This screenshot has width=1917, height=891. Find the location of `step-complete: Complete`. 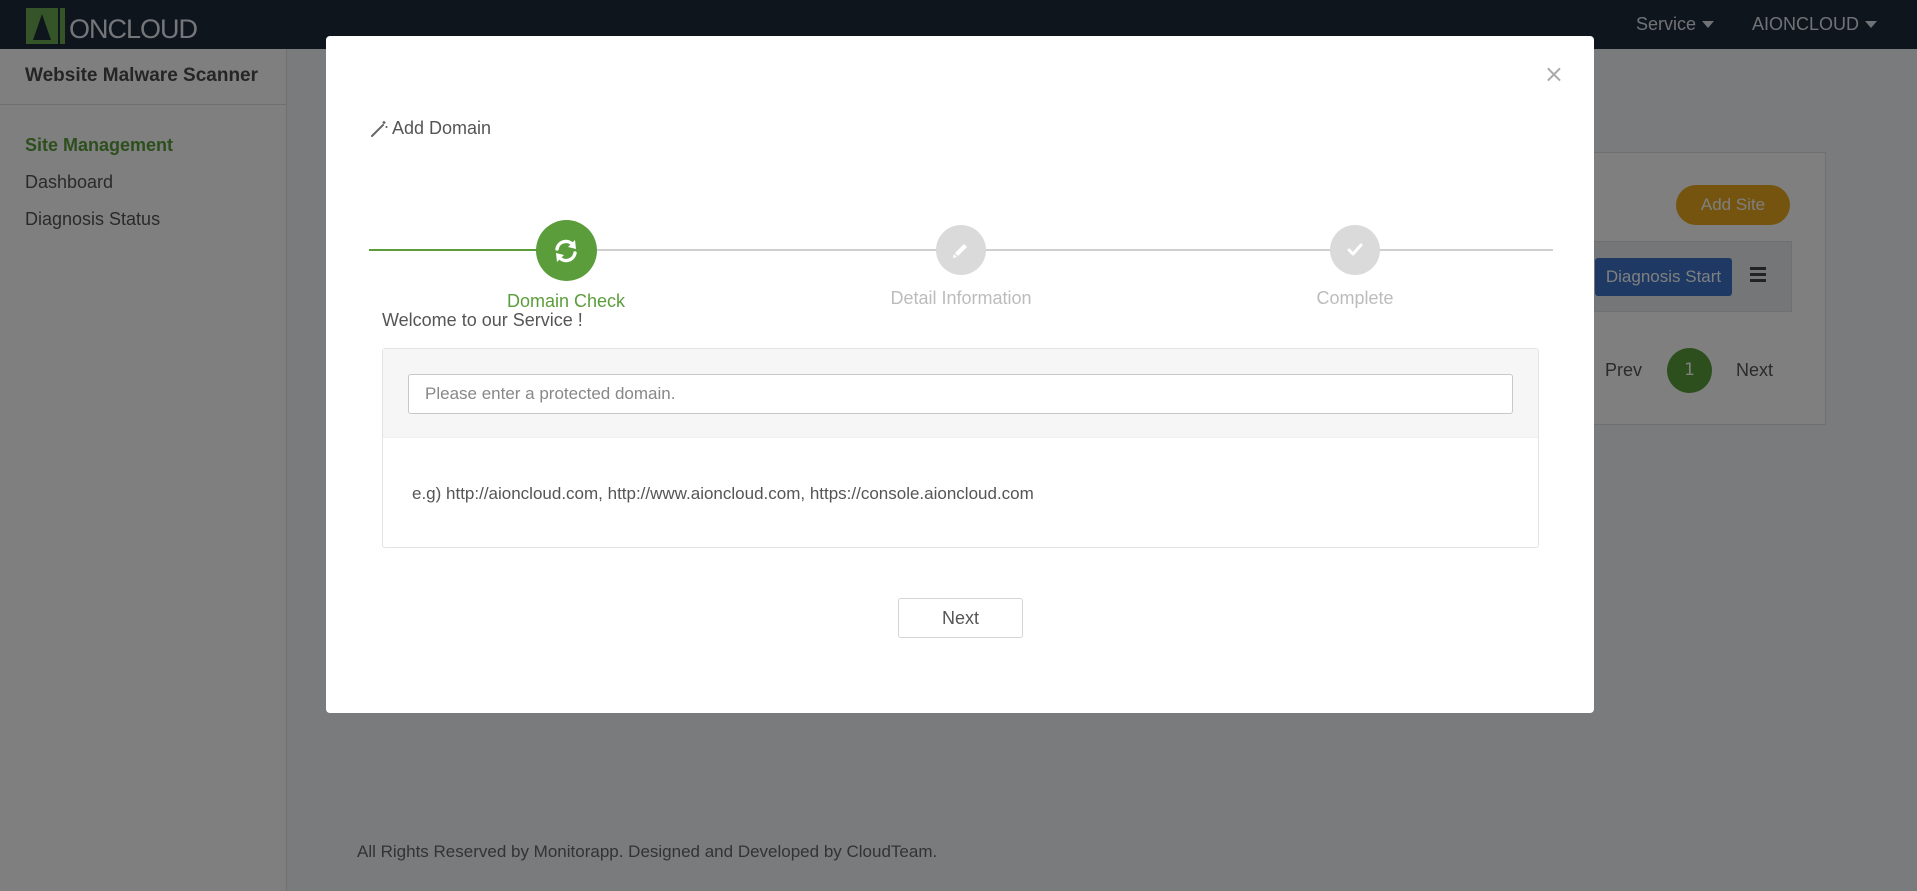

step-complete: Complete is located at coordinates (1355, 246).